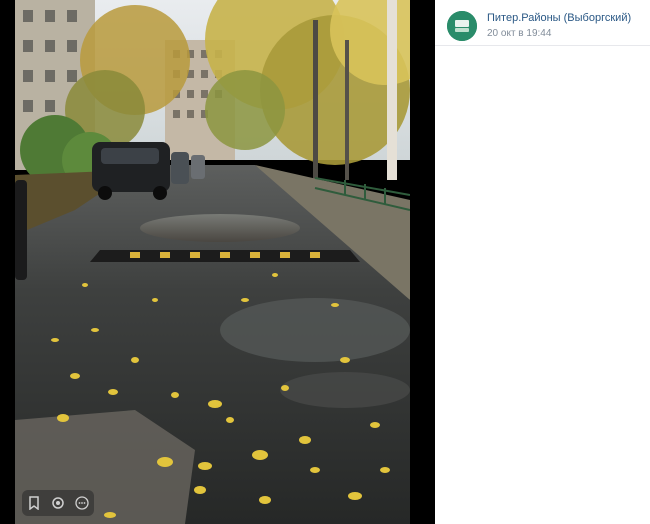 The image size is (650, 524). I want to click on community-logo, so click(462, 26).